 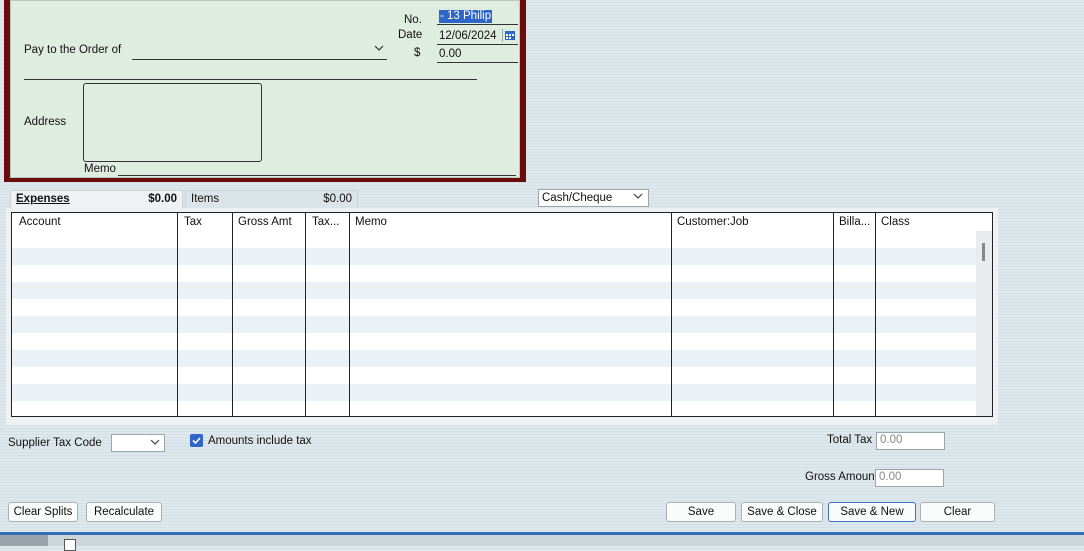 I want to click on col-tax: Tax, so click(x=193, y=222).